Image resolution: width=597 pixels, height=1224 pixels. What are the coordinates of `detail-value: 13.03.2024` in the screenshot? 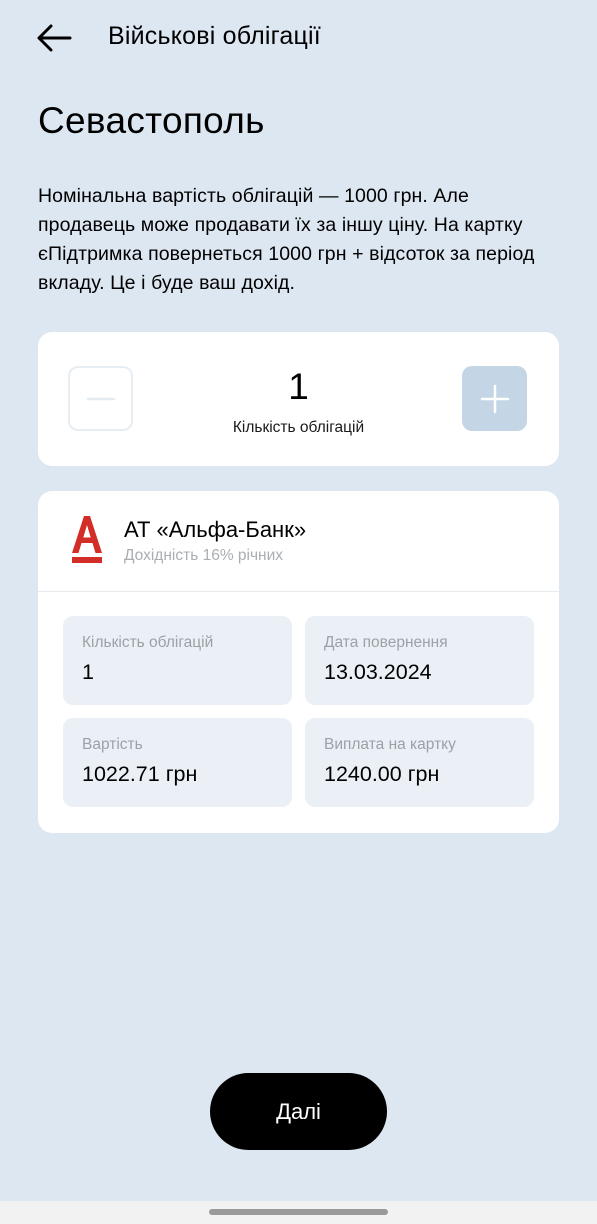 It's located at (378, 672).